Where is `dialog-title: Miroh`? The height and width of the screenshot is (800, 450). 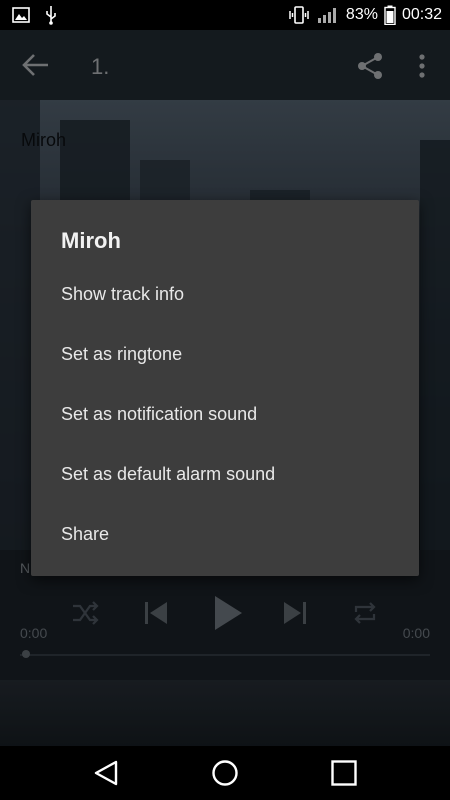
dialog-title: Miroh is located at coordinates (91, 240).